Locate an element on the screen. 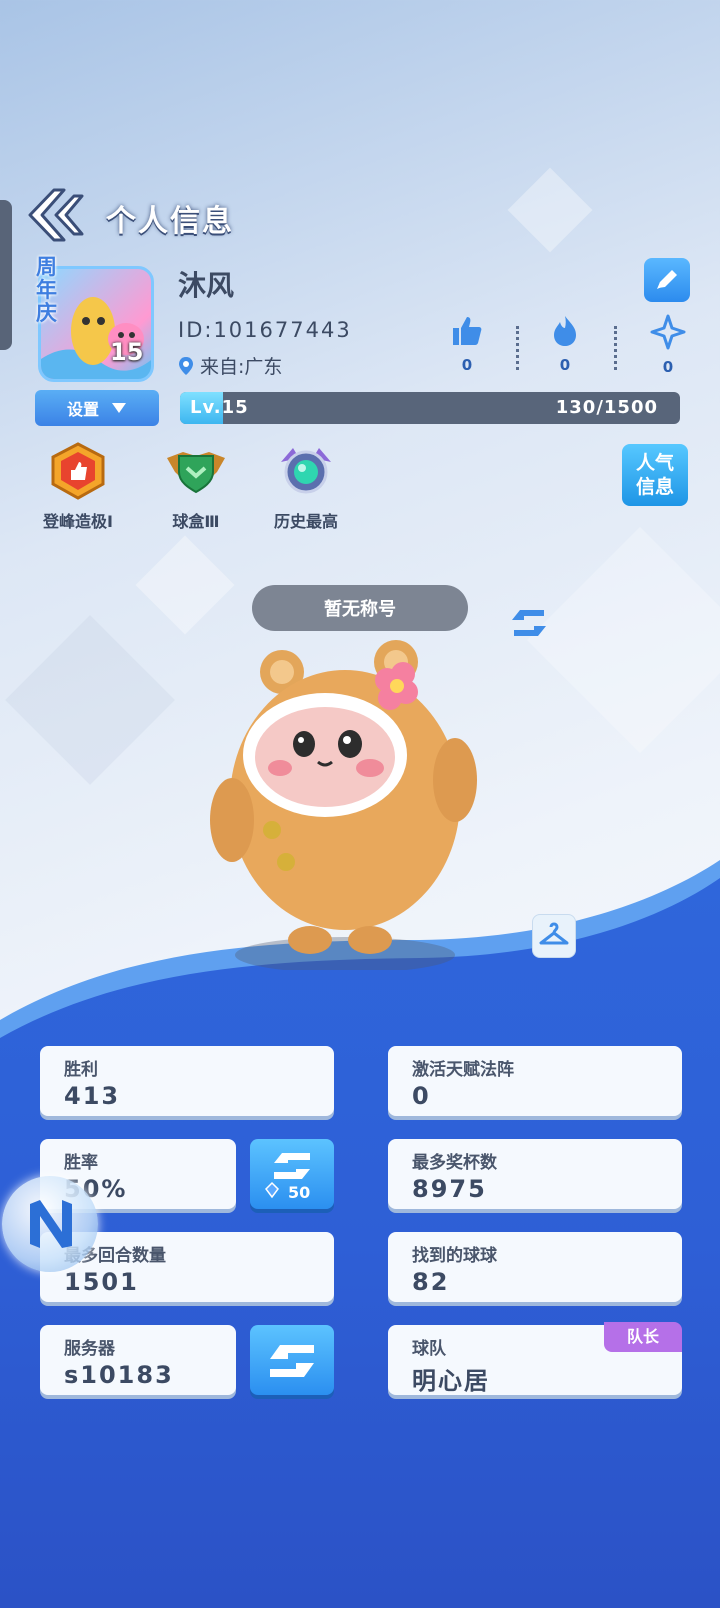 The height and width of the screenshot is (1608, 720). likes-stat: 0 is located at coordinates (467, 344).